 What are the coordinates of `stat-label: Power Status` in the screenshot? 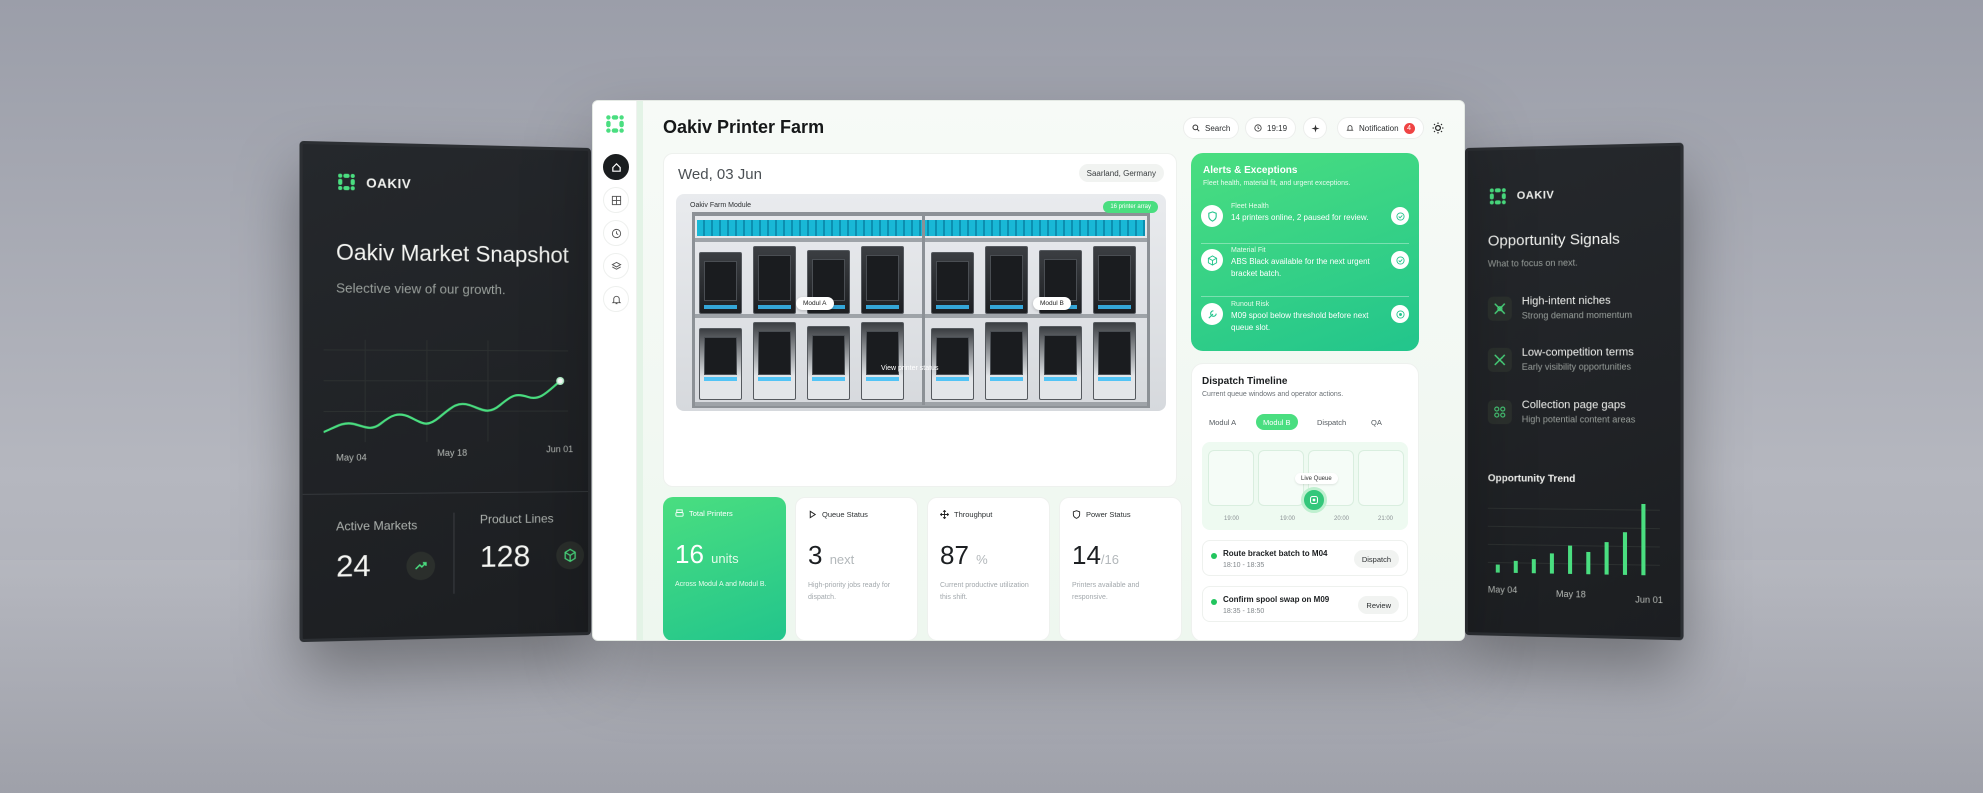 It's located at (1108, 514).